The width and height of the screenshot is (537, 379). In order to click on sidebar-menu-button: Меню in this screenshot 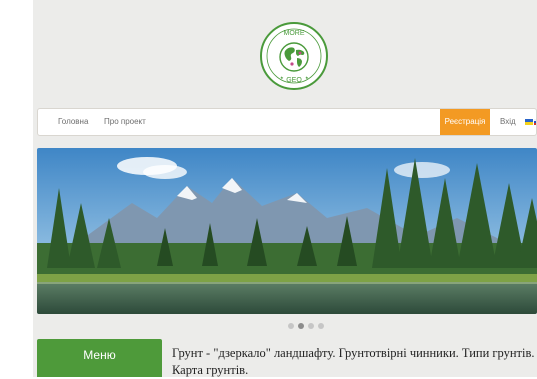, I will do `click(99, 358)`.